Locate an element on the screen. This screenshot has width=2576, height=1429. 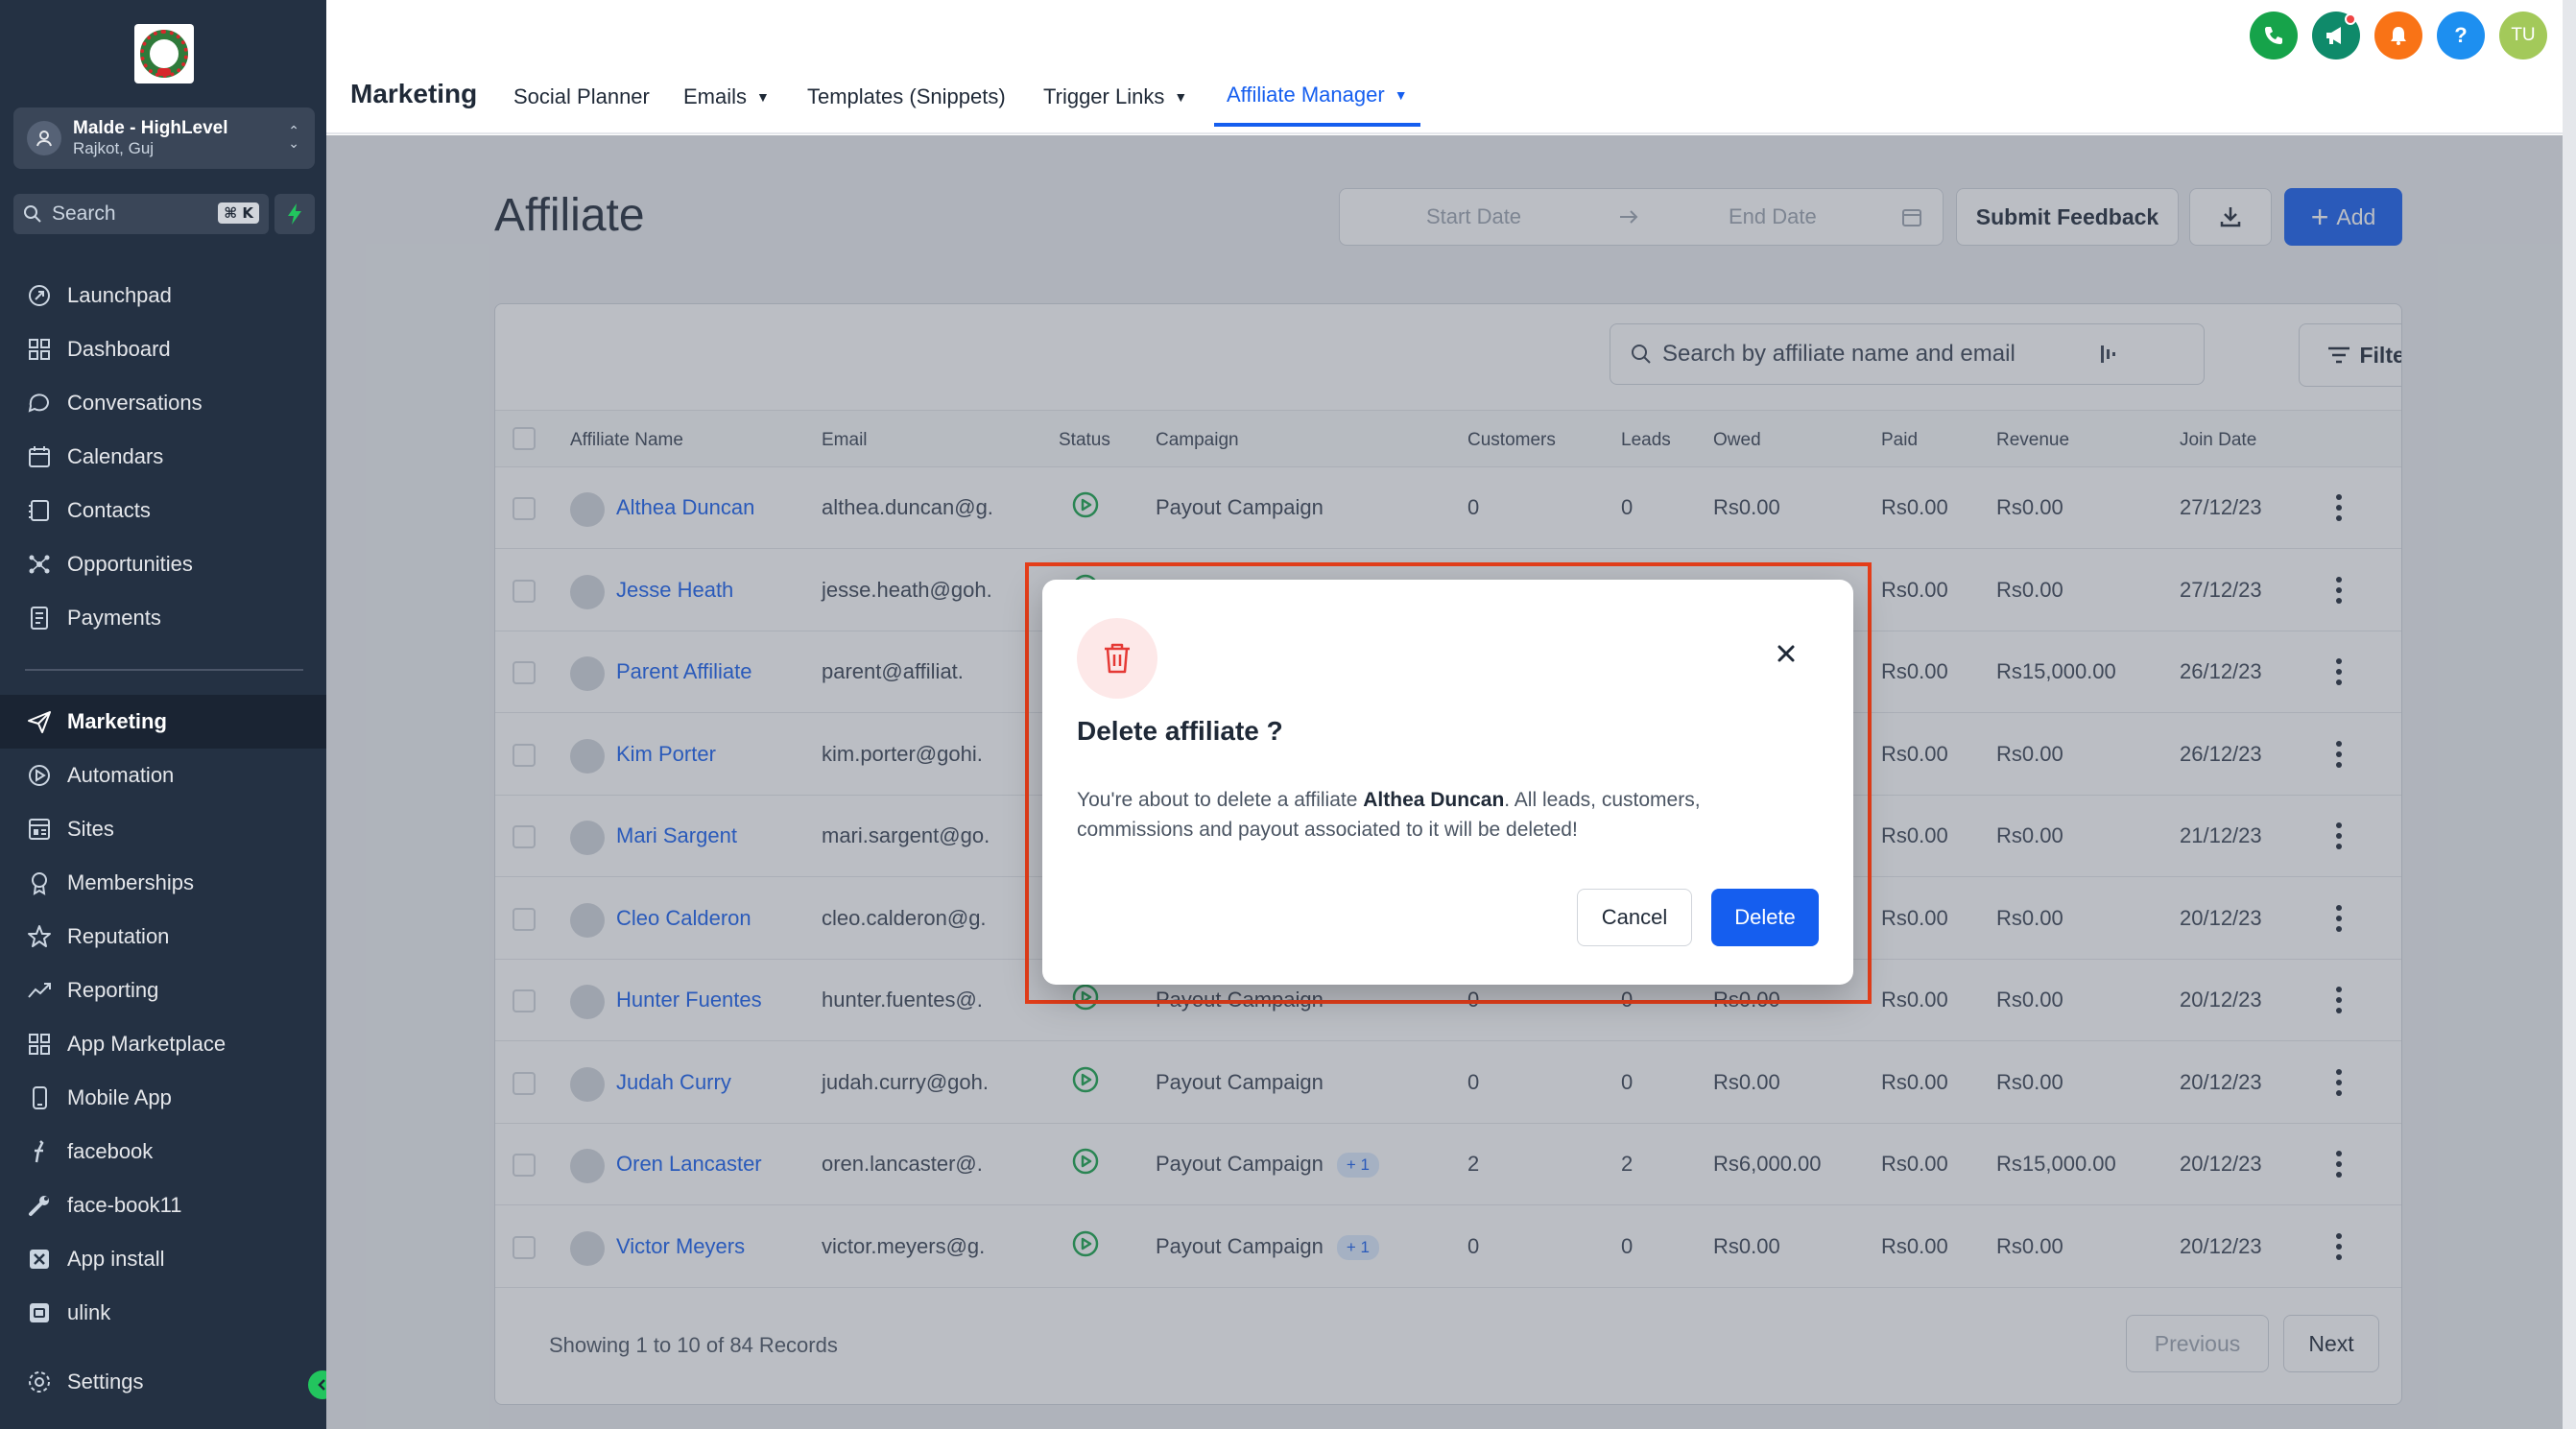
sidebar-item-label: App install is located at coordinates (116, 1259).